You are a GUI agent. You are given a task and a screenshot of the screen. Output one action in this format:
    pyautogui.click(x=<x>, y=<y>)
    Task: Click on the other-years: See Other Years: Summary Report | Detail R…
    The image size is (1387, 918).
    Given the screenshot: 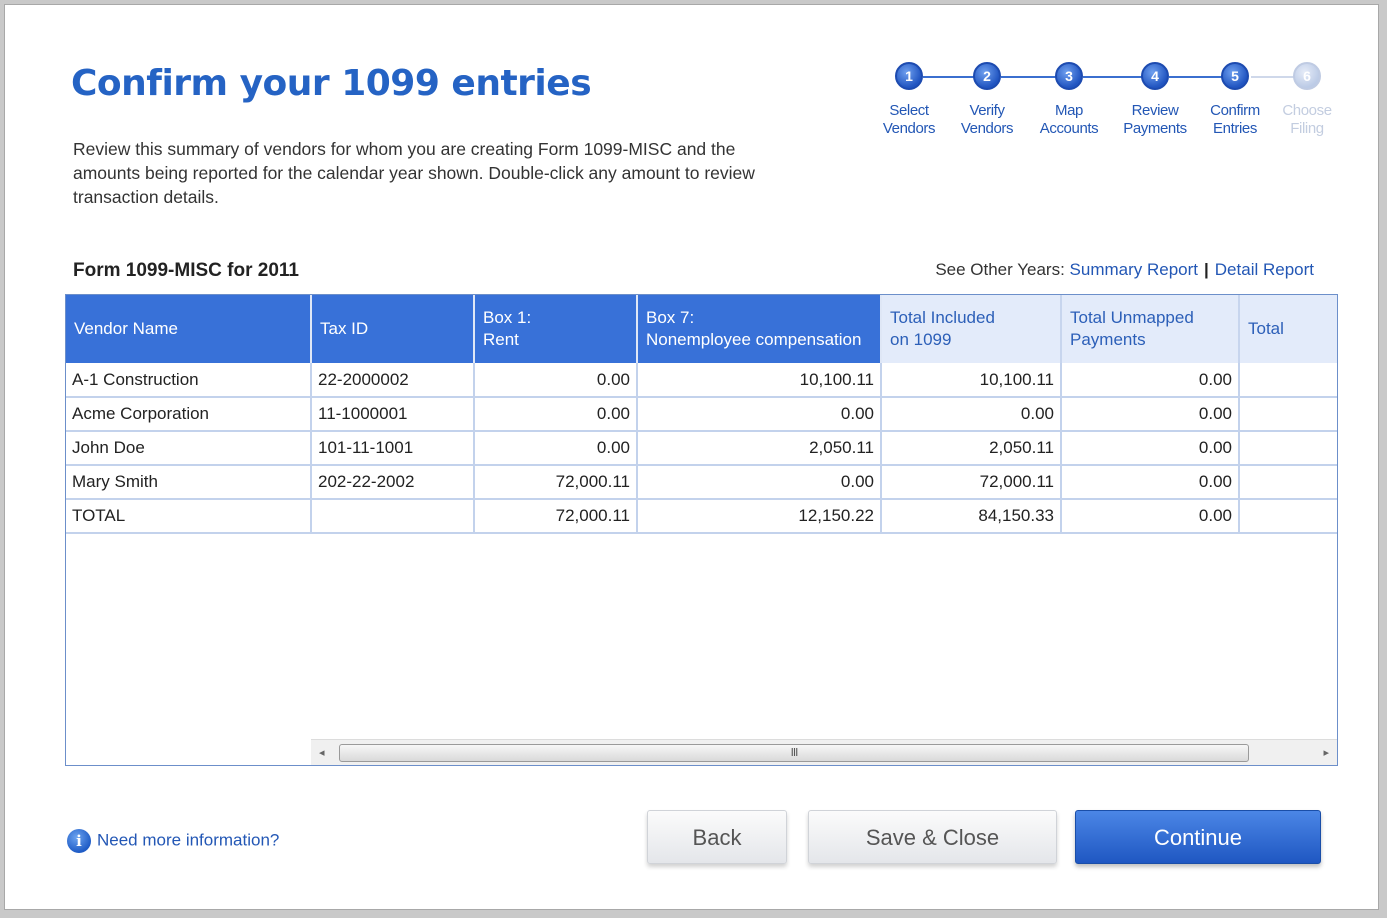 What is the action you would take?
    pyautogui.click(x=1124, y=270)
    